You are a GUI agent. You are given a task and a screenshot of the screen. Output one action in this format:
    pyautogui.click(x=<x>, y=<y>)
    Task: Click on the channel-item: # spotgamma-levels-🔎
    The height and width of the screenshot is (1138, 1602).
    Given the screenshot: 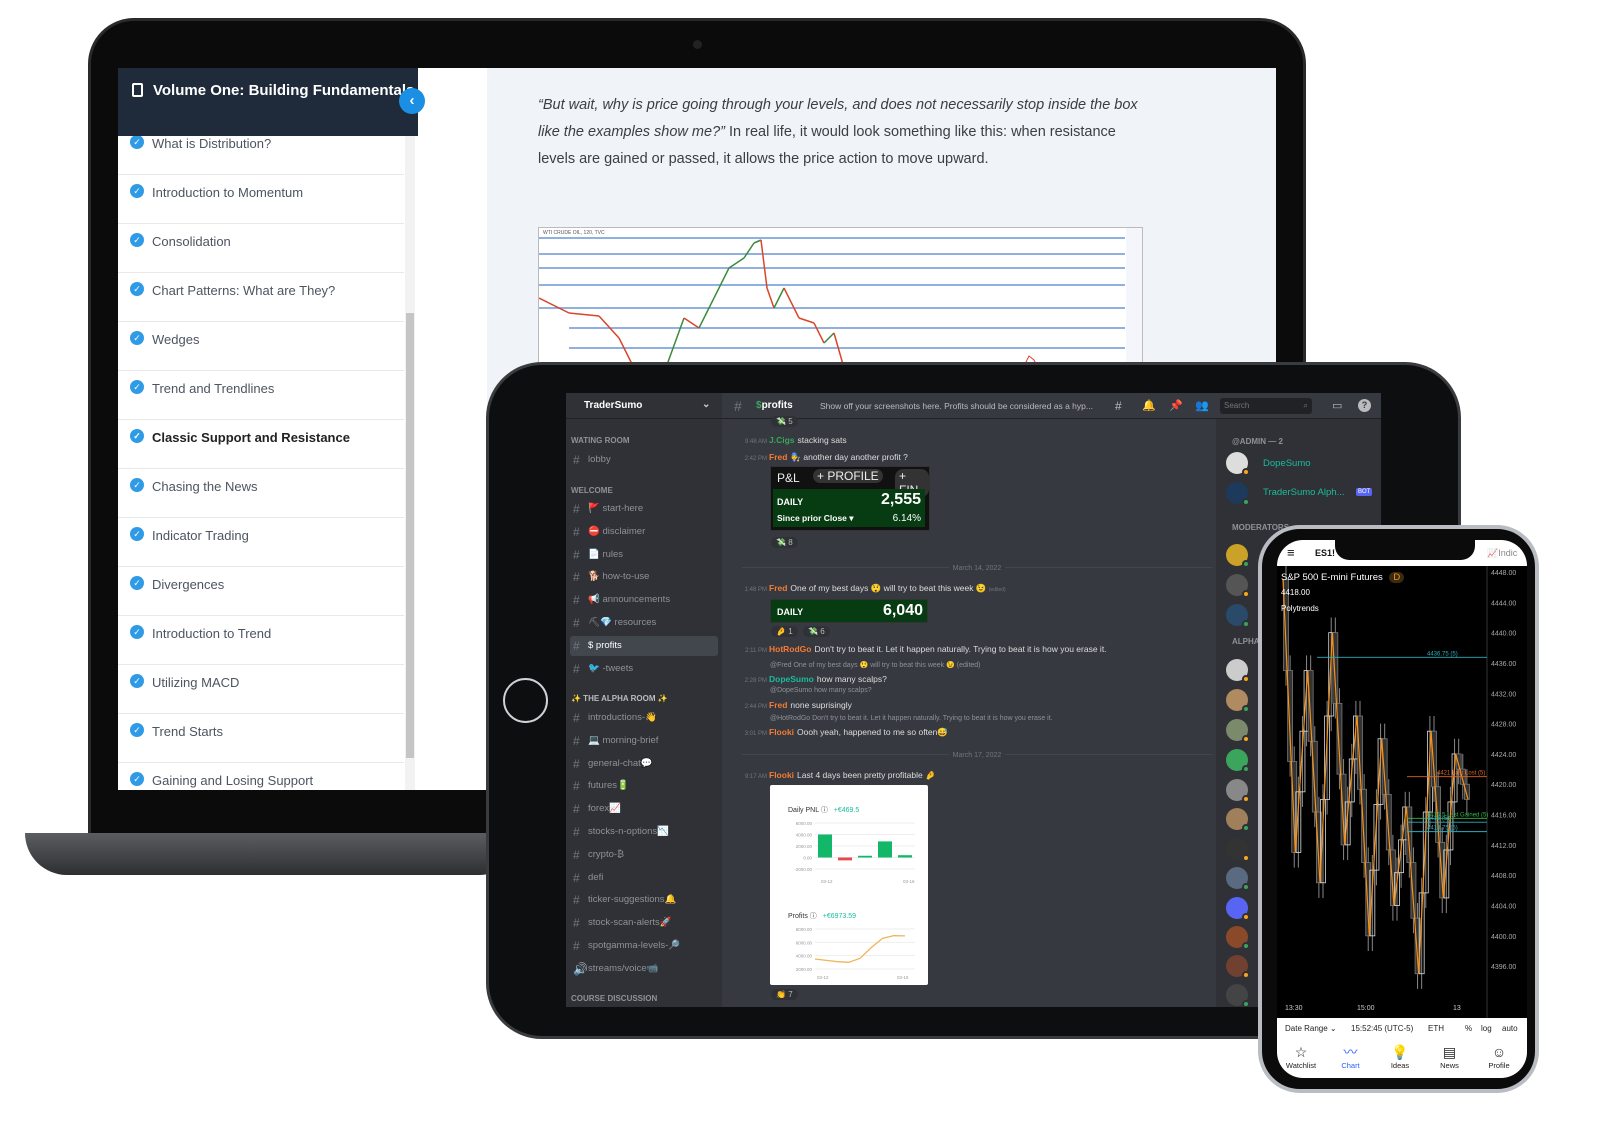 What is the action you would take?
    pyautogui.click(x=644, y=946)
    